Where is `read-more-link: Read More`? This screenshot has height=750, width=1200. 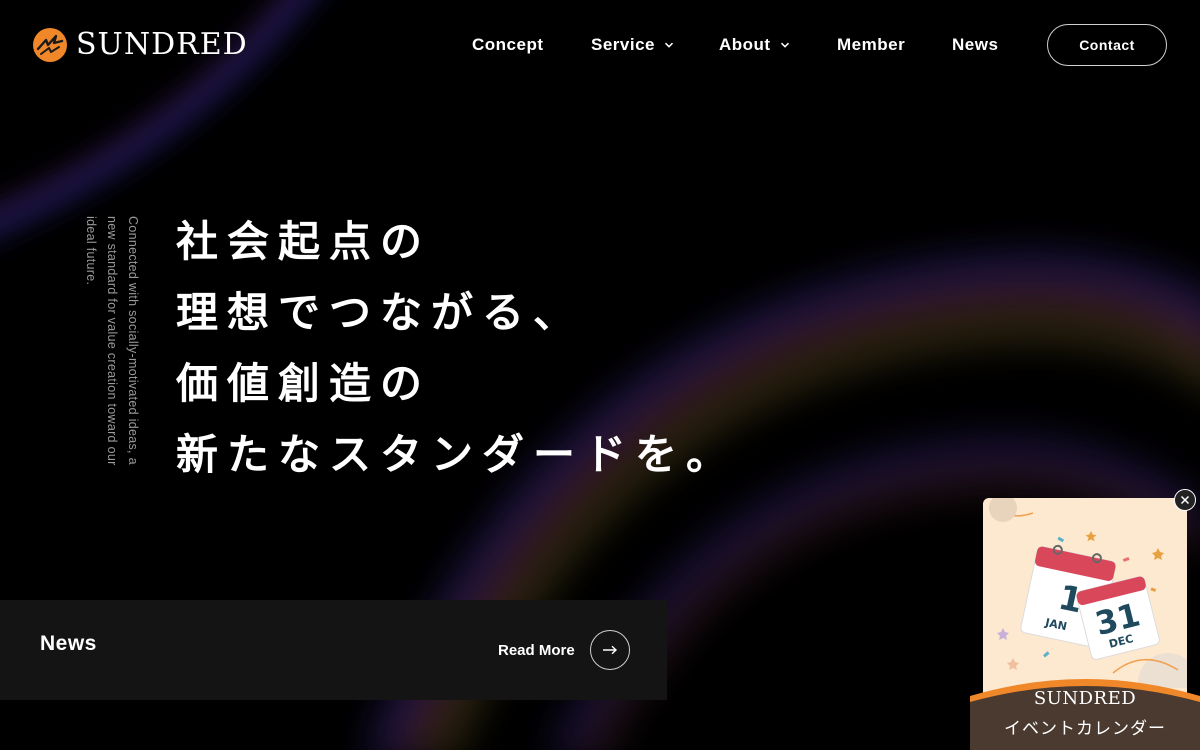 read-more-link: Read More is located at coordinates (564, 650).